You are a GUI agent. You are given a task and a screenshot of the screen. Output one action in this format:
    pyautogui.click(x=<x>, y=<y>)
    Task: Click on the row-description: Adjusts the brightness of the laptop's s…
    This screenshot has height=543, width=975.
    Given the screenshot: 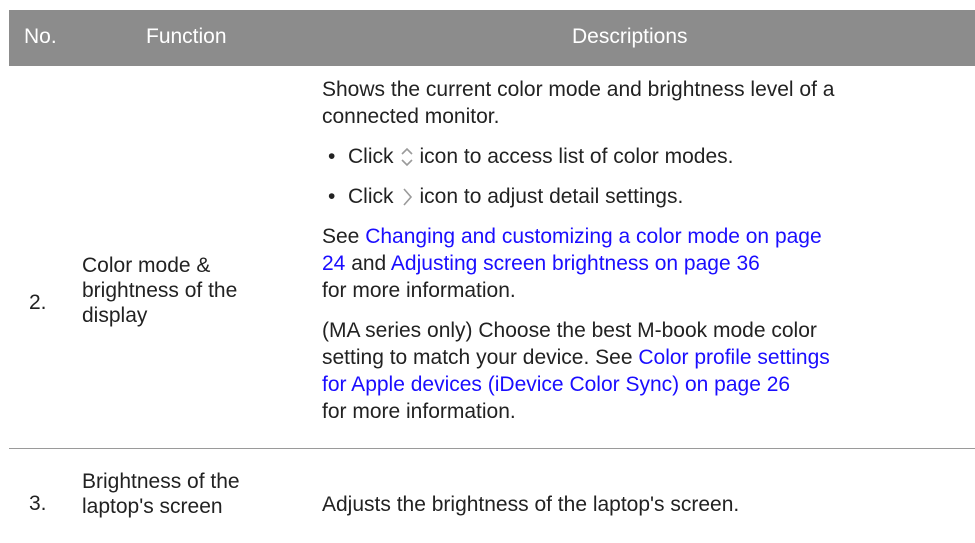 What is the action you would take?
    pyautogui.click(x=531, y=504)
    